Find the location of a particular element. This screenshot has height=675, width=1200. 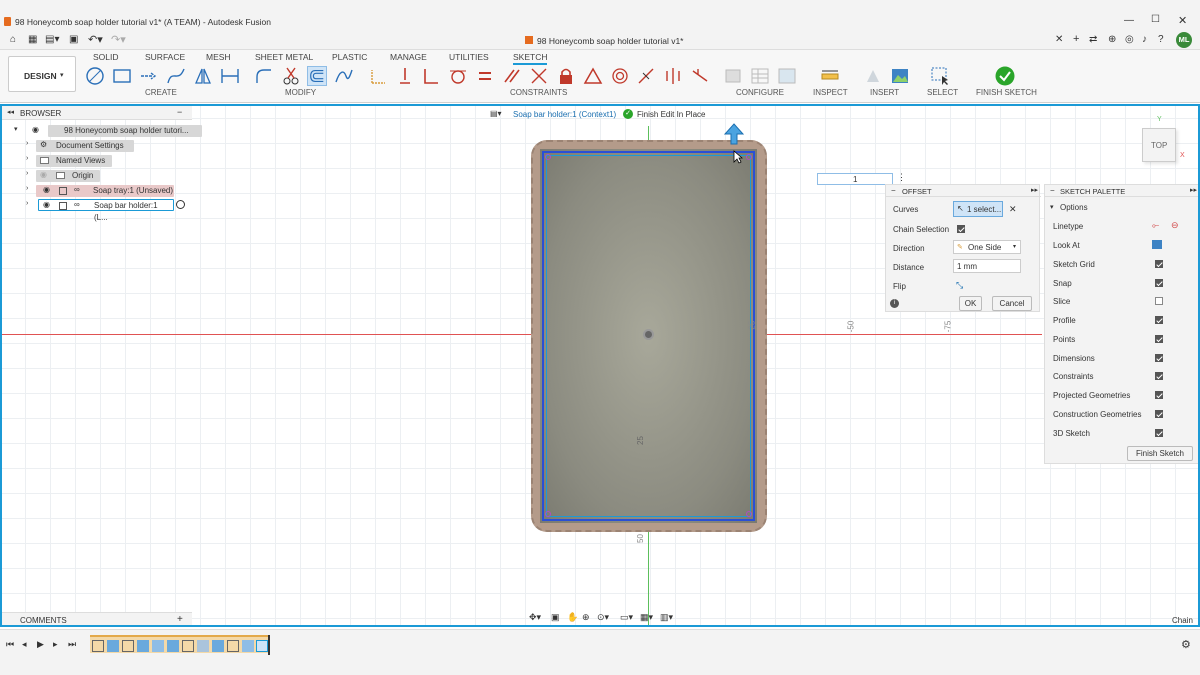

timeline-active-sketch-icon is located at coordinates (262, 646).